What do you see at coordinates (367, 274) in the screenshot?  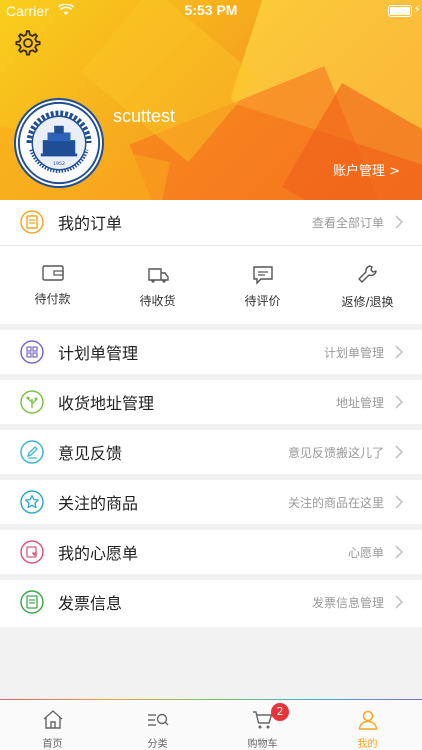 I see `wrench-icon` at bounding box center [367, 274].